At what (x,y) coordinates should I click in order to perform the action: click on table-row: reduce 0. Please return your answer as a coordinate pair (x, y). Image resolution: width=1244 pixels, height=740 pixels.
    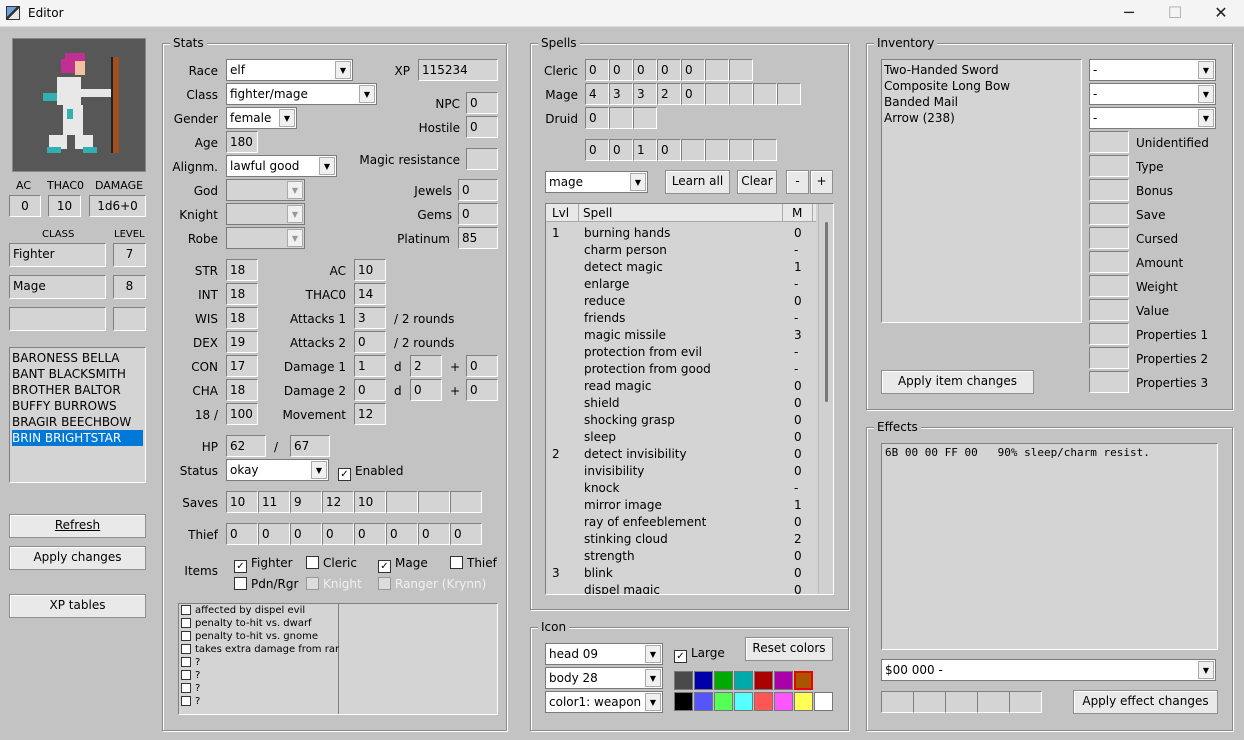
    Looking at the image, I should click on (682, 301).